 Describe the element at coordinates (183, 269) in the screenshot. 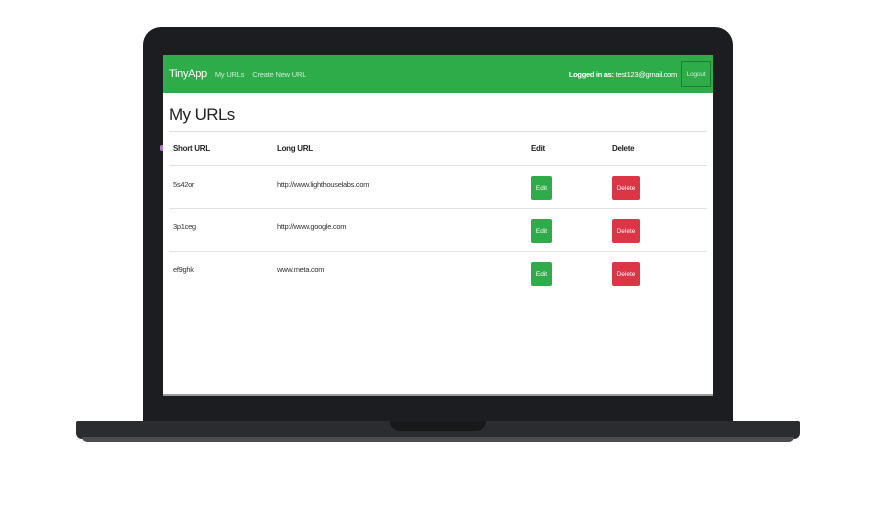

I see `short-url-cell: ef9ghk` at that location.